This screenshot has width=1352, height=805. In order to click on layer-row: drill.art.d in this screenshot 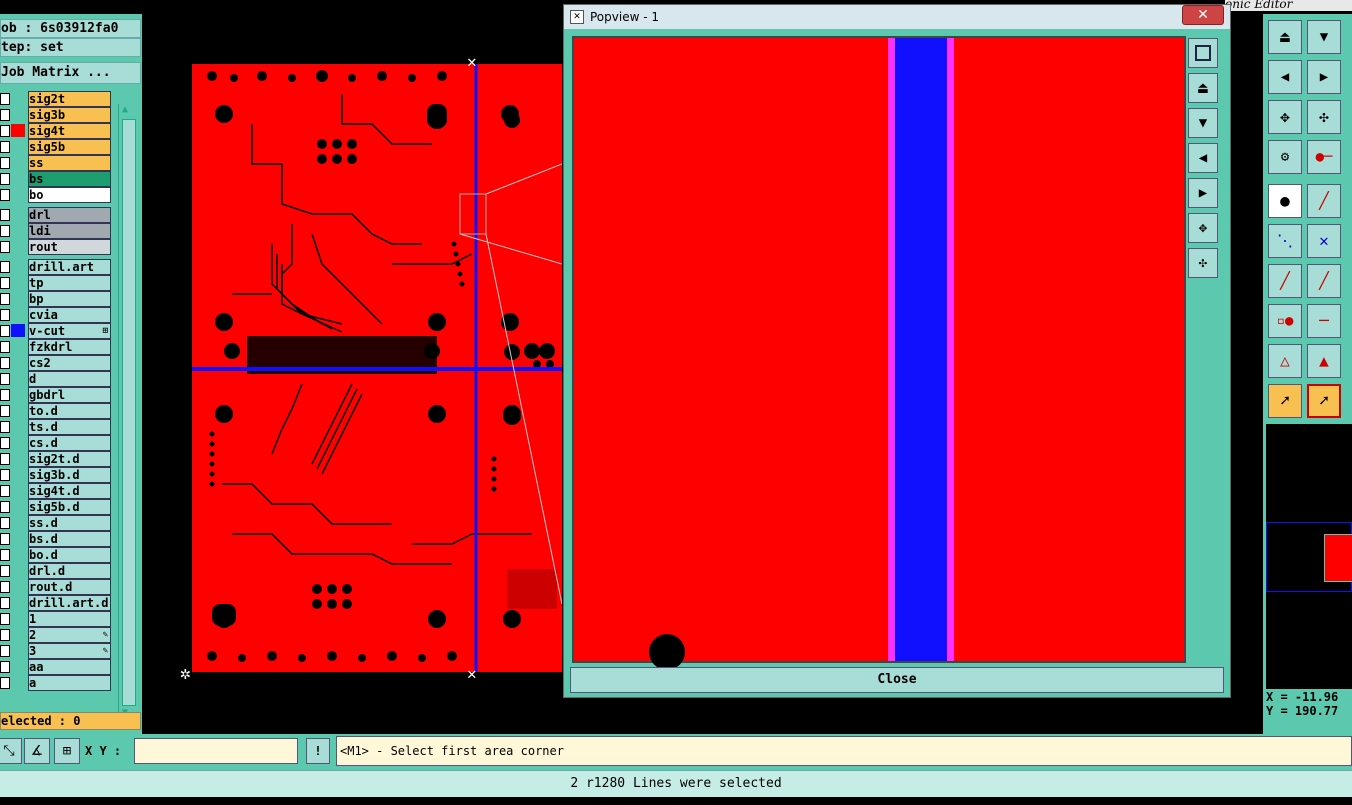, I will do `click(56, 603)`.